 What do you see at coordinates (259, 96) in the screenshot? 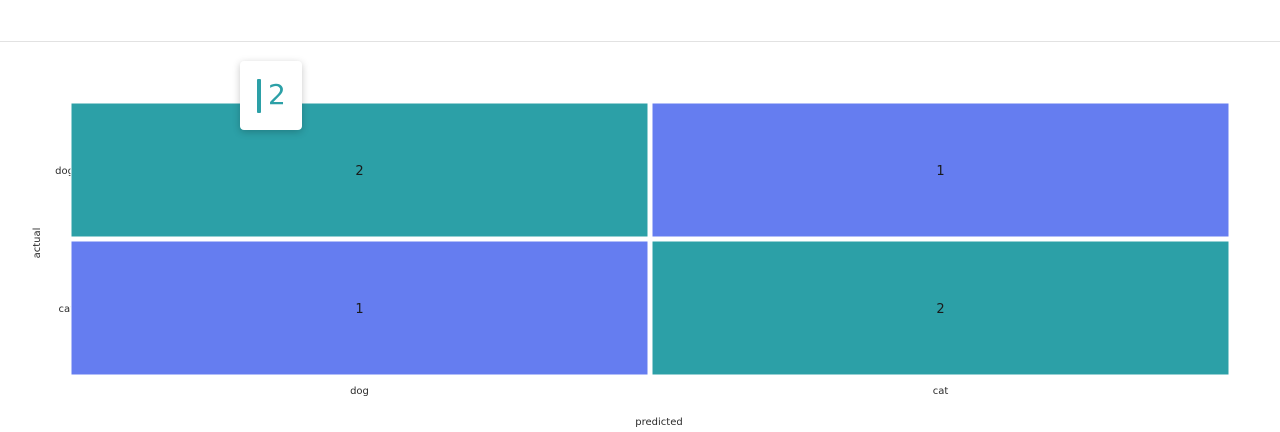
I see `tooltip-color-marker` at bounding box center [259, 96].